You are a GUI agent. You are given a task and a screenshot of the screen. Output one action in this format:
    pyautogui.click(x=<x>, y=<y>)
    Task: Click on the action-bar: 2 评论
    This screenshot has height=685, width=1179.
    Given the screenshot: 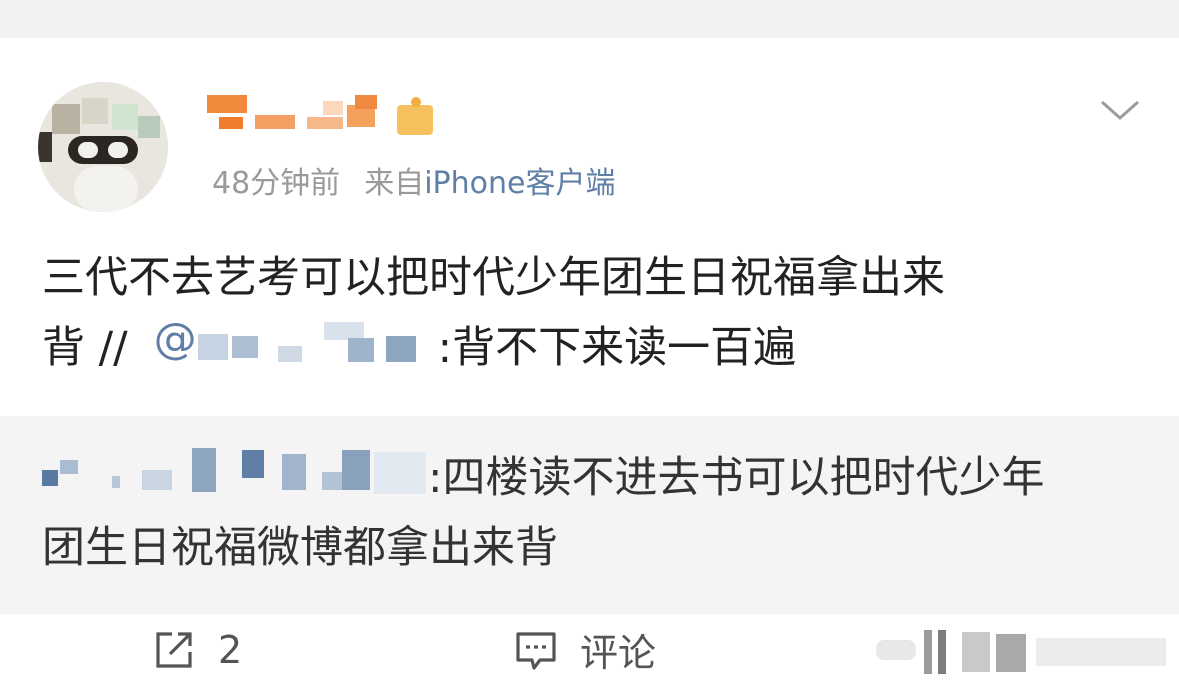 What is the action you would take?
    pyautogui.click(x=589, y=649)
    